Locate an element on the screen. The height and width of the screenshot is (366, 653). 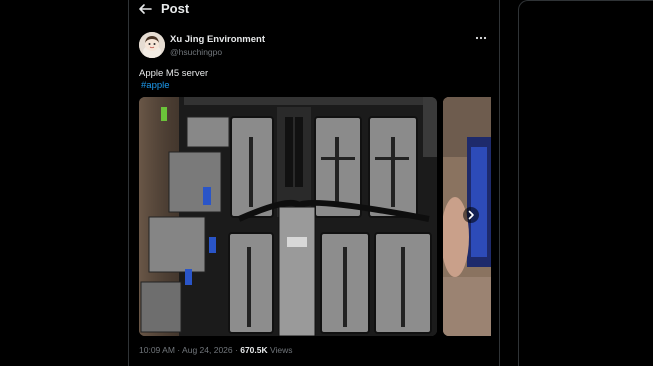
chevron-right-icon is located at coordinates (471, 215).